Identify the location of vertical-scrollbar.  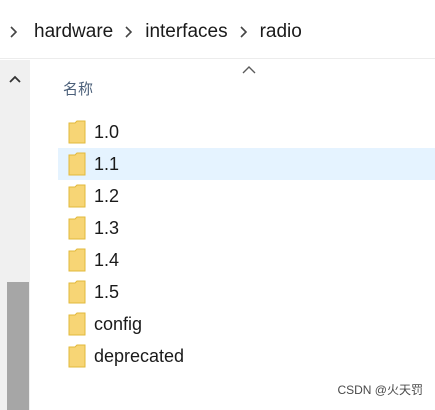
(15, 235).